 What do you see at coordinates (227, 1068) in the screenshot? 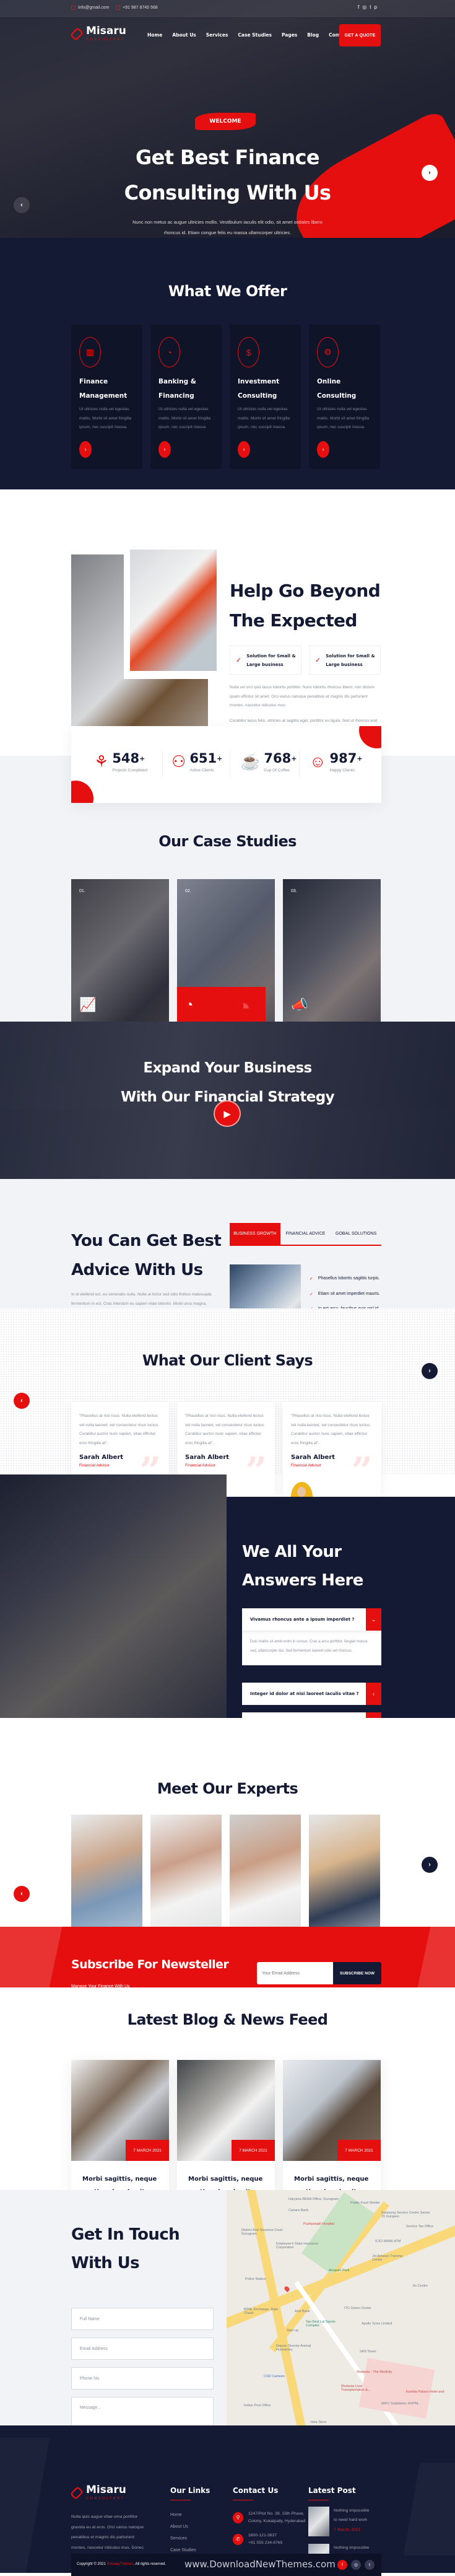
I see `video-title-line1: Expand Your Business` at bounding box center [227, 1068].